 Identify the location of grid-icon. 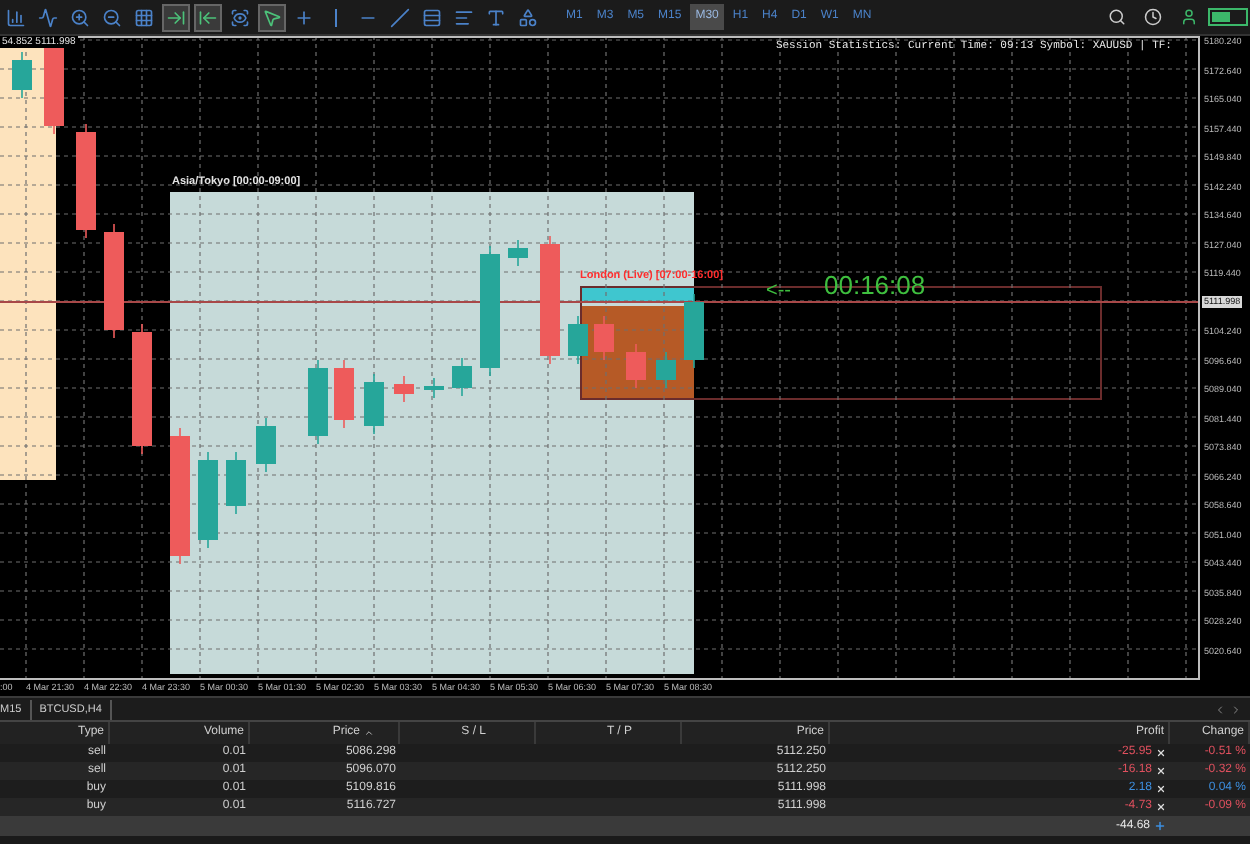
(144, 17).